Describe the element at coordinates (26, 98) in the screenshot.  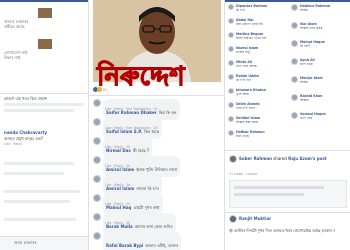
I see `snippet-text: কাৰণে এই খবৰ কিয় প্ৰকাশ` at that location.